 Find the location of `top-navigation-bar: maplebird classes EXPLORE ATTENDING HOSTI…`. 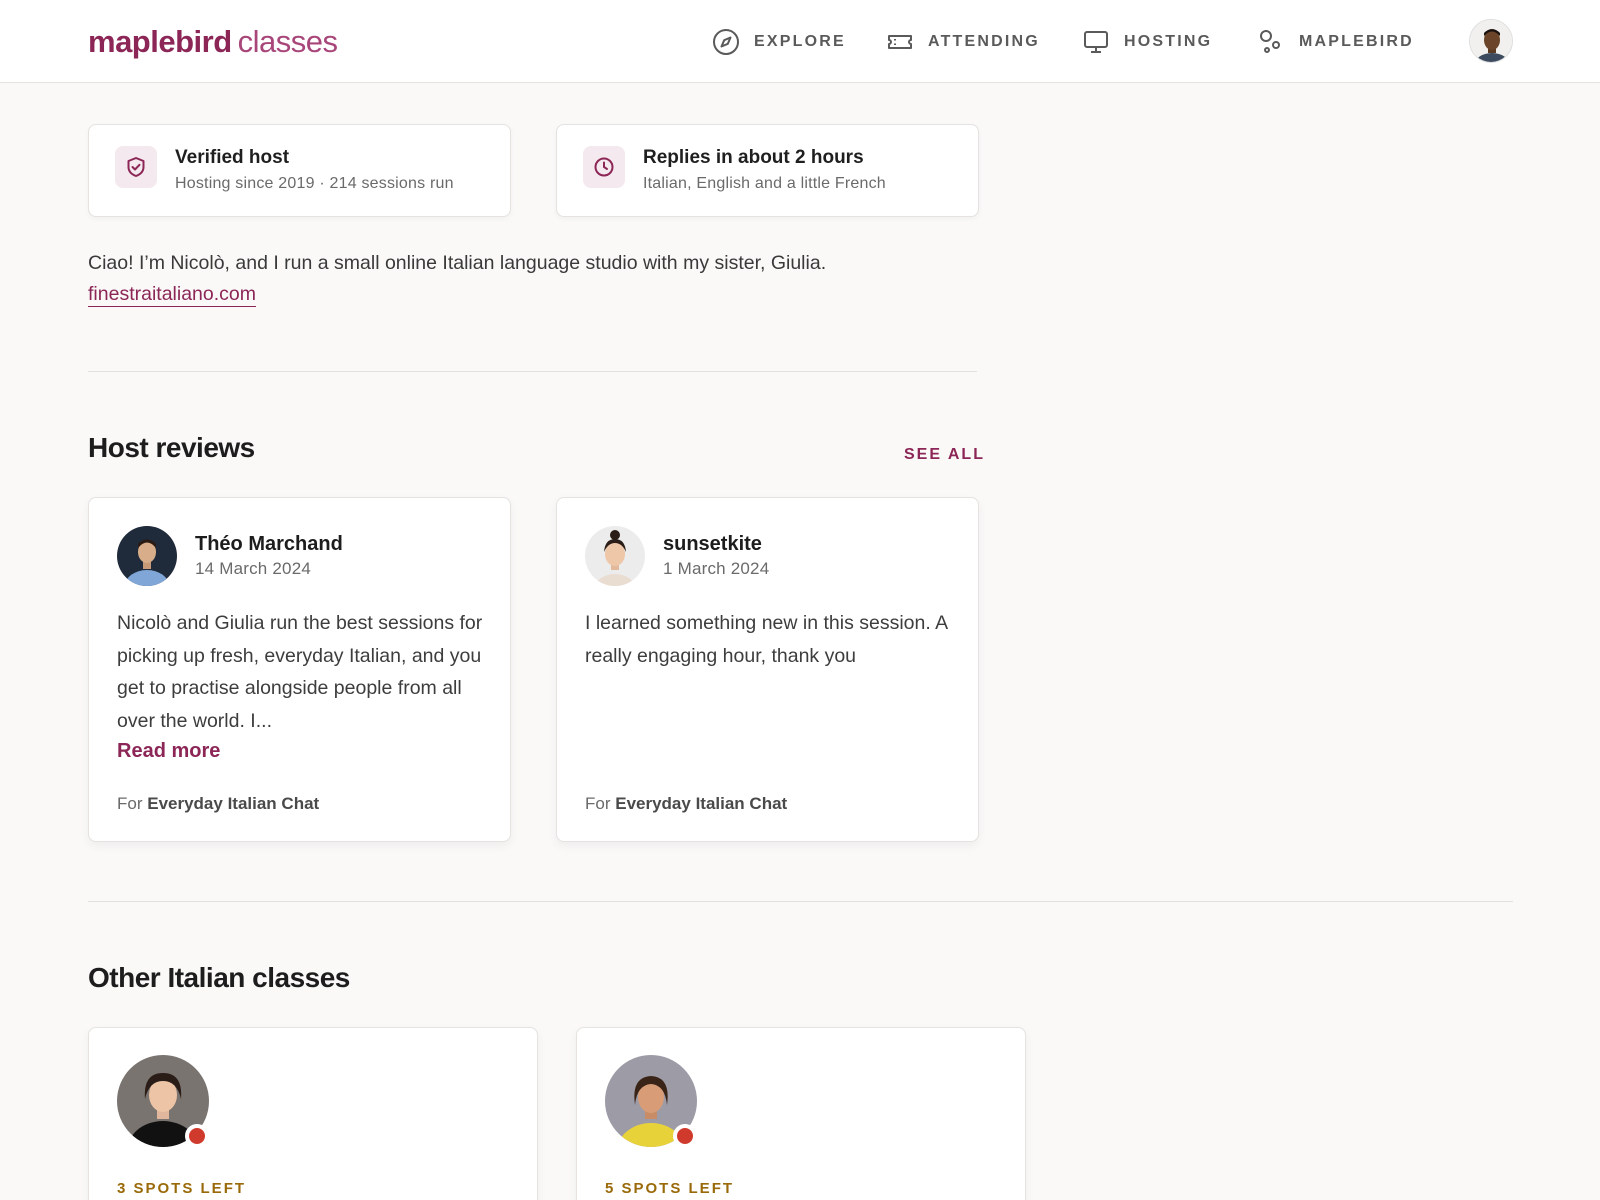

top-navigation-bar: maplebird classes EXPLORE ATTENDING HOSTI… is located at coordinates (800, 41).